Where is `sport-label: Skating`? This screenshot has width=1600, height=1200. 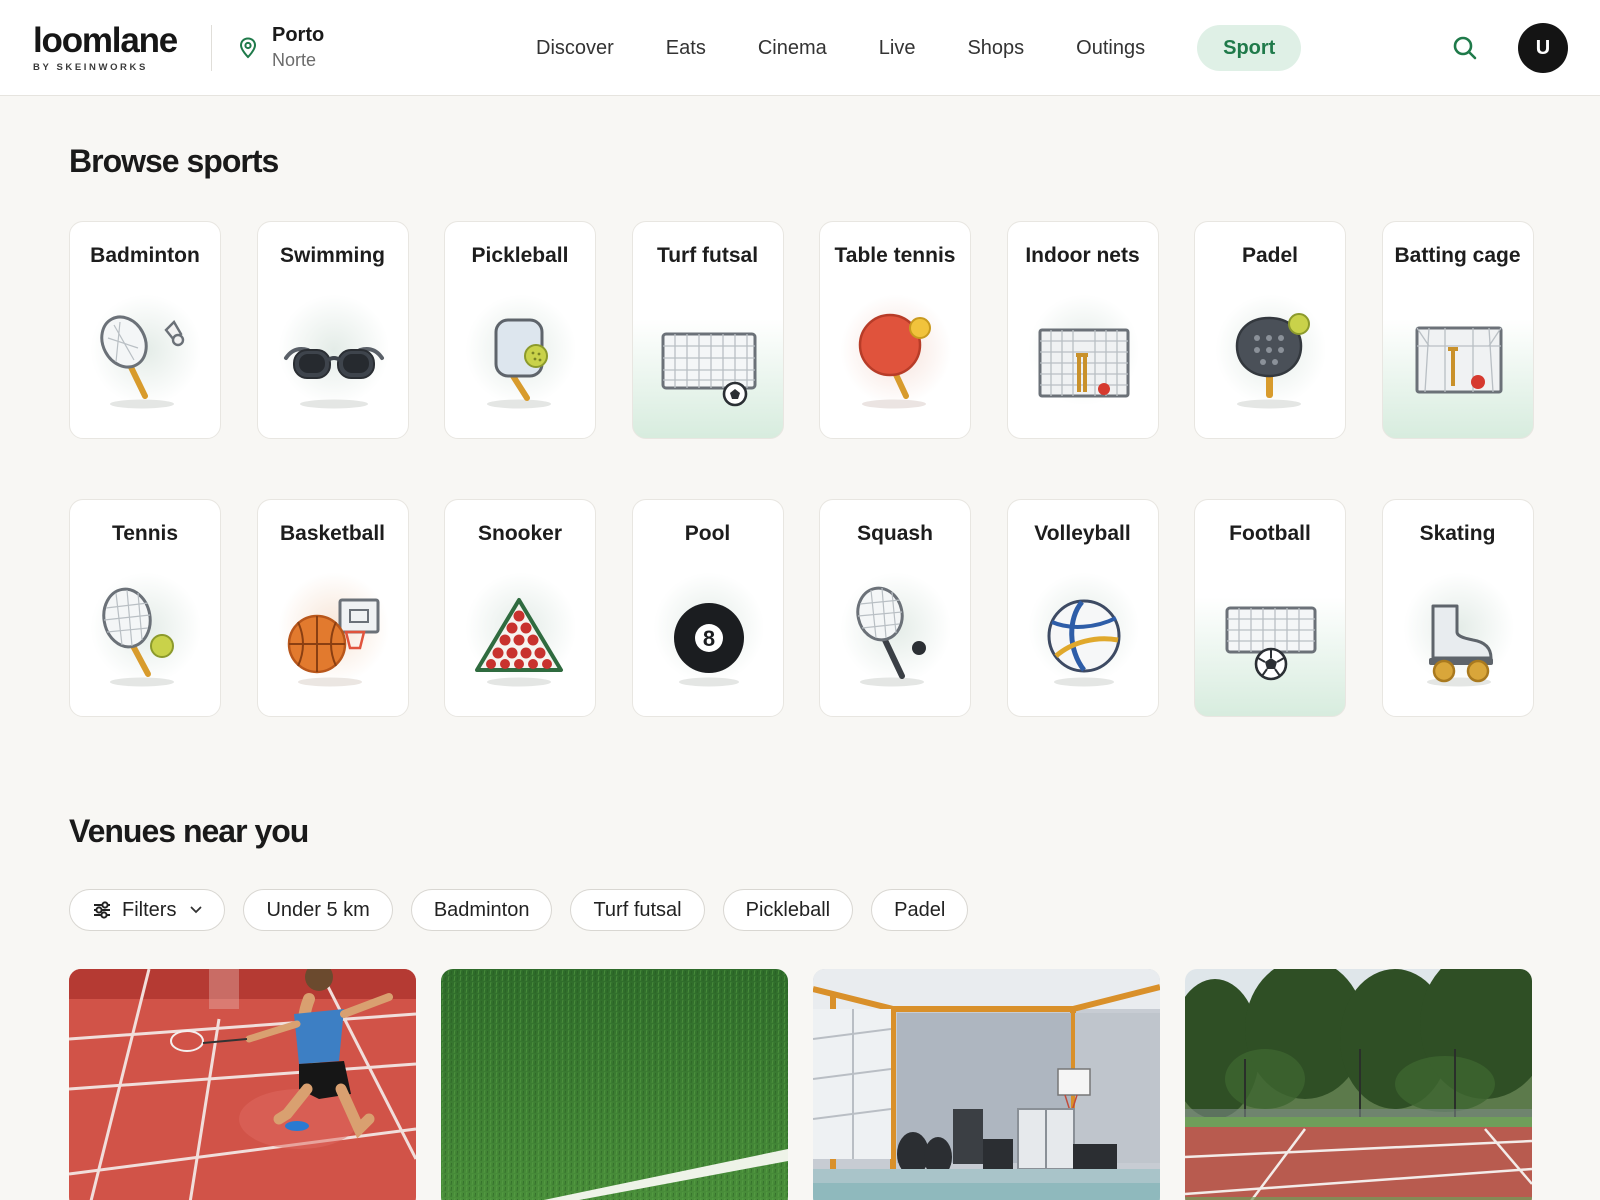 sport-label: Skating is located at coordinates (1457, 533).